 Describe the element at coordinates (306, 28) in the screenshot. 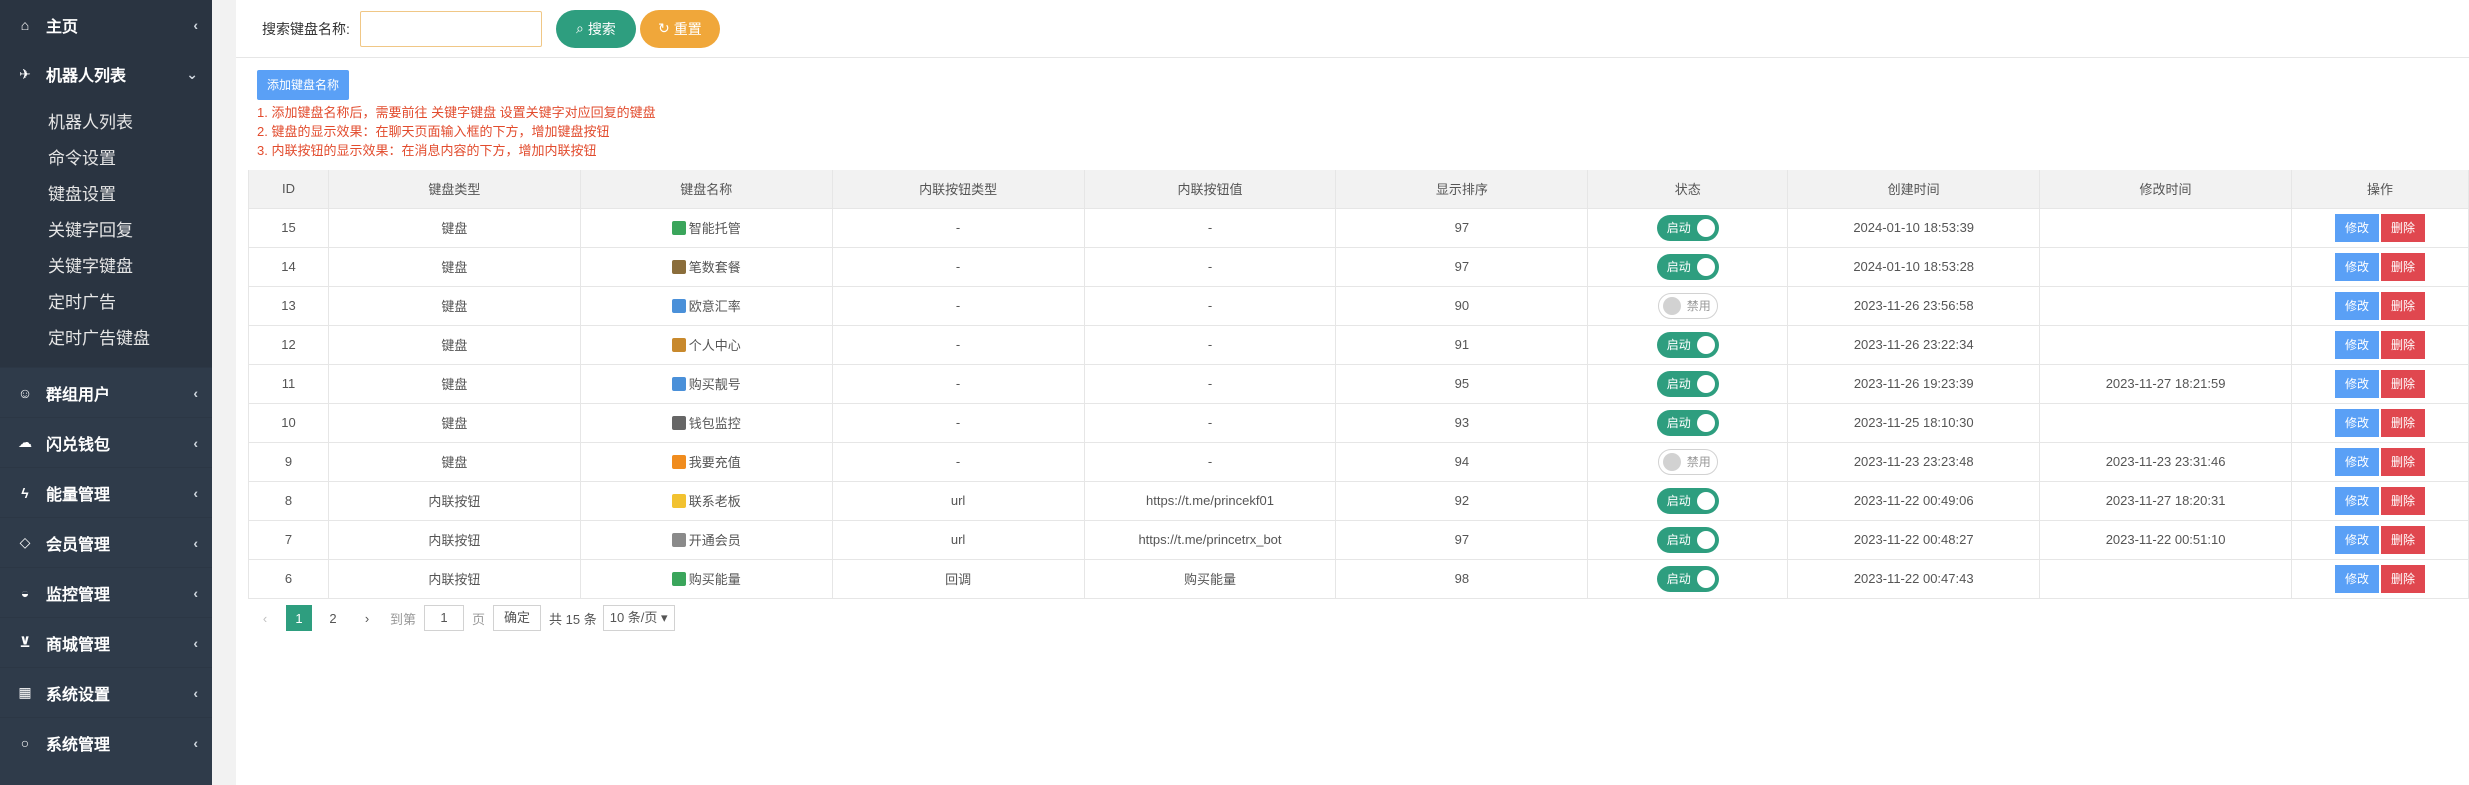

I see `search-label: 搜索键盘名称:` at that location.